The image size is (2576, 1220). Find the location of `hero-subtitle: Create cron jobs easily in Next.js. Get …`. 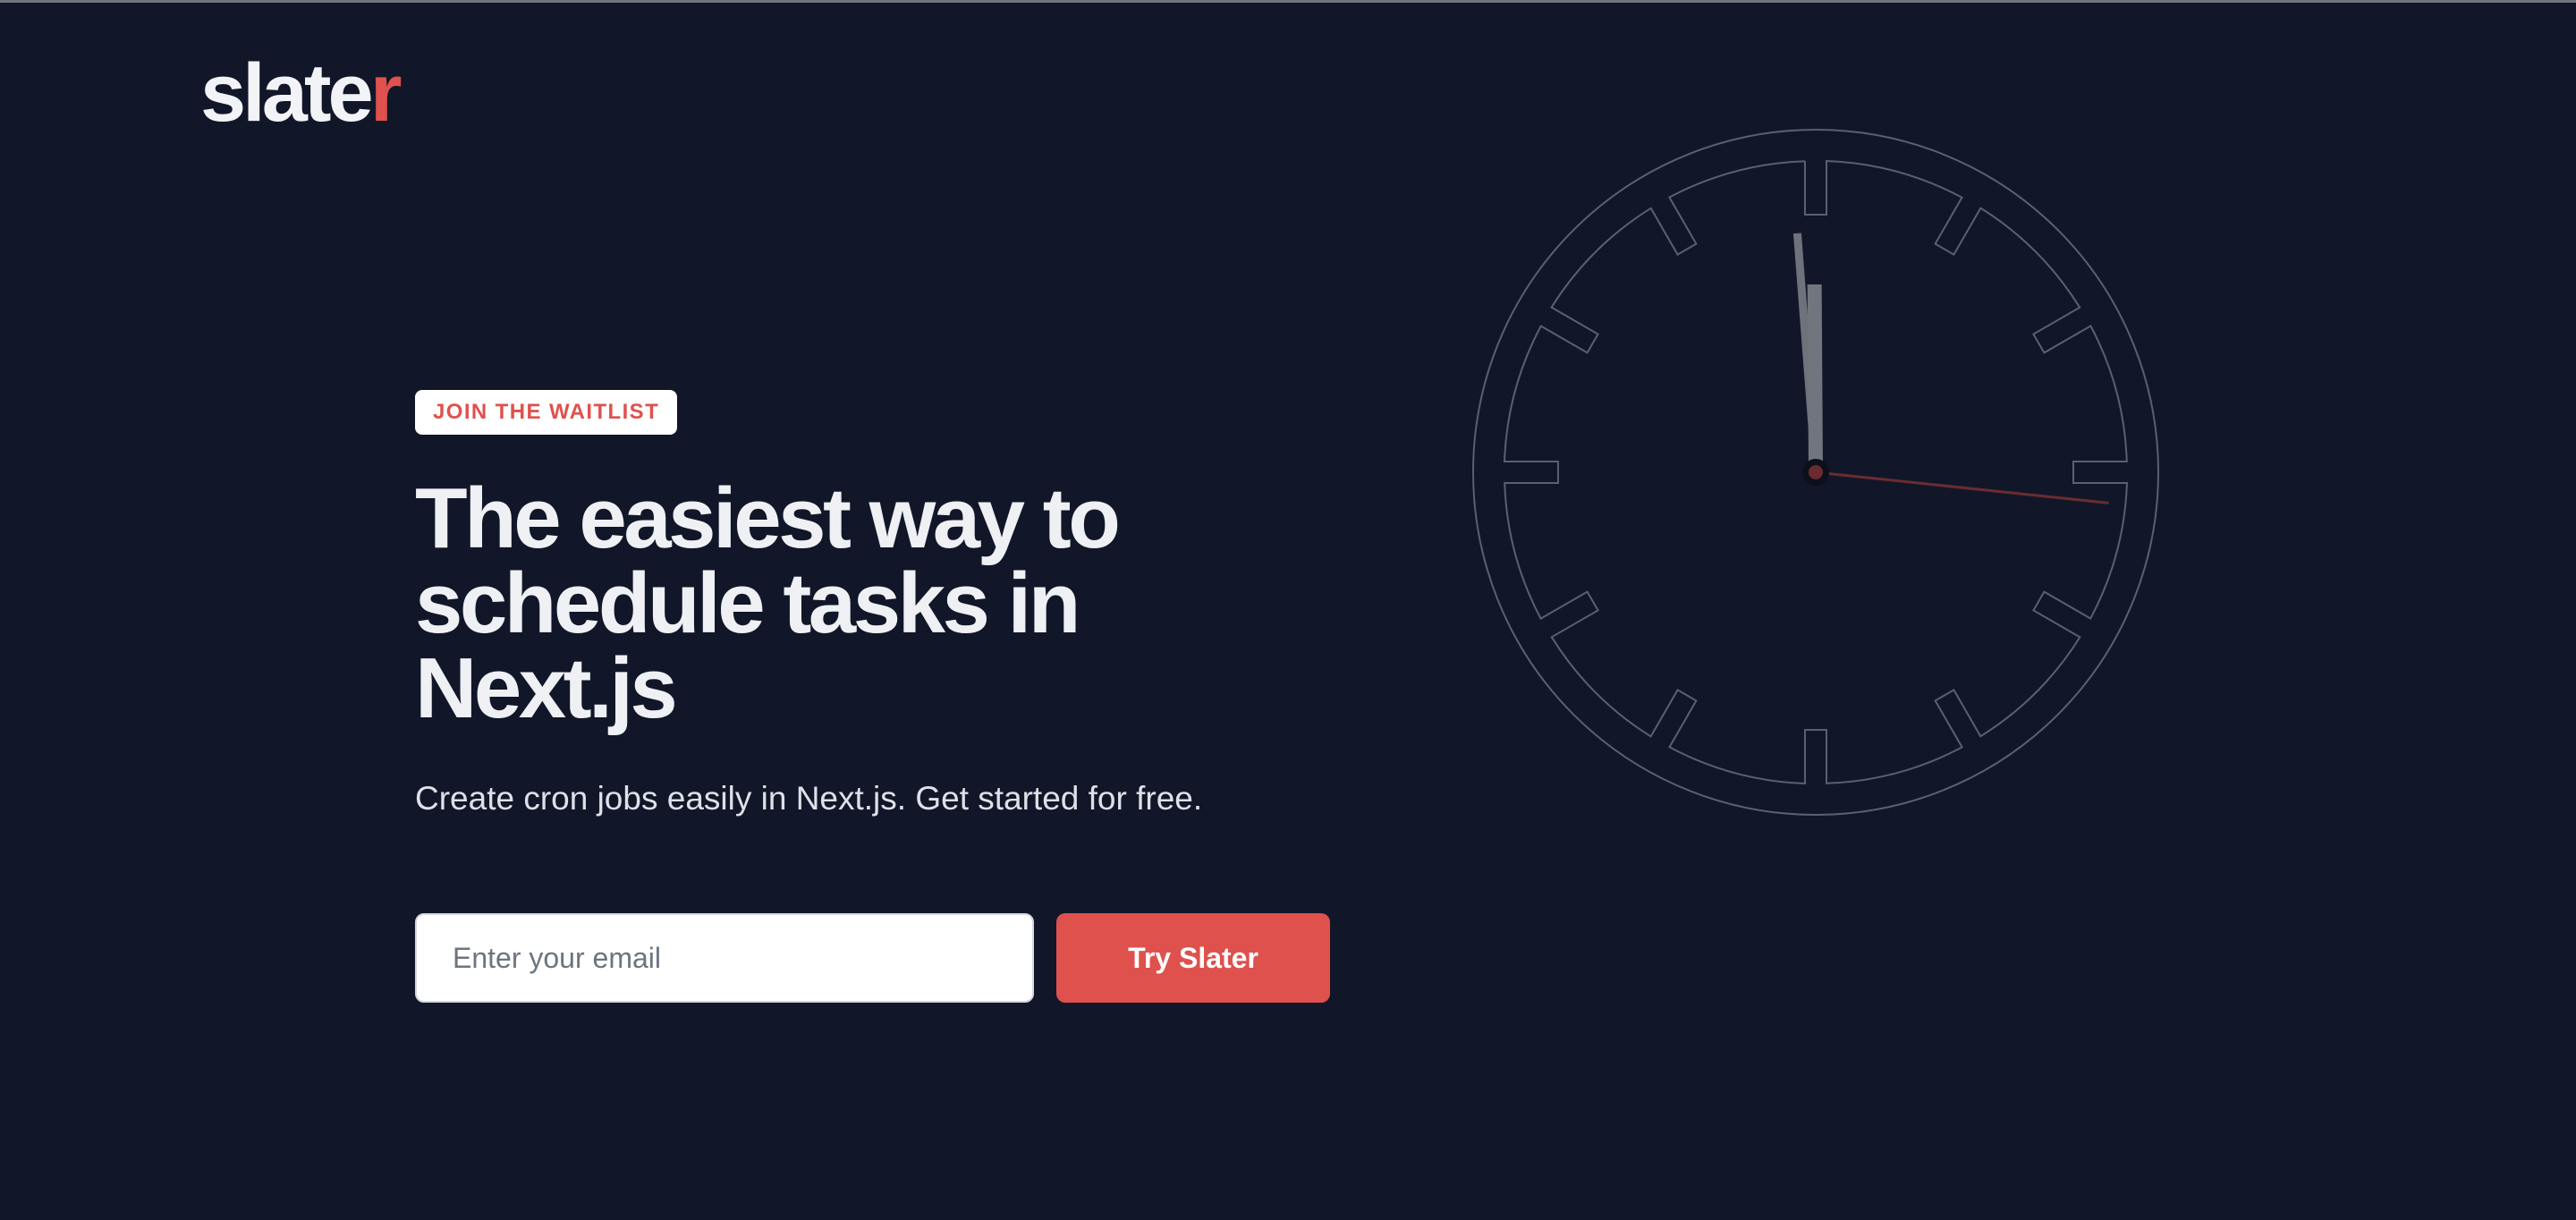

hero-subtitle: Create cron jobs easily in Next.js. Get … is located at coordinates (809, 798).